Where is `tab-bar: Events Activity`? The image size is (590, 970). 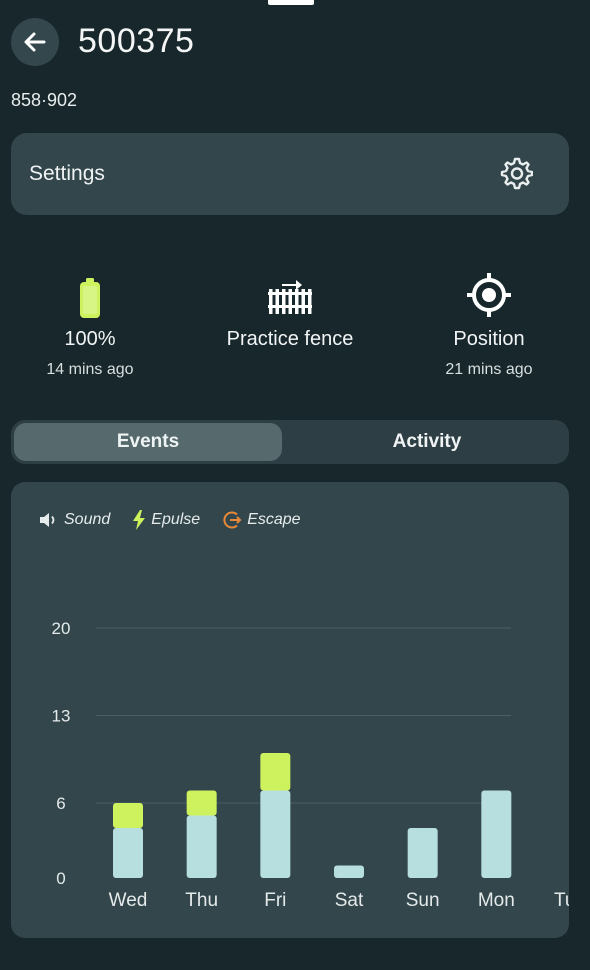
tab-bar: Events Activity is located at coordinates (290, 442).